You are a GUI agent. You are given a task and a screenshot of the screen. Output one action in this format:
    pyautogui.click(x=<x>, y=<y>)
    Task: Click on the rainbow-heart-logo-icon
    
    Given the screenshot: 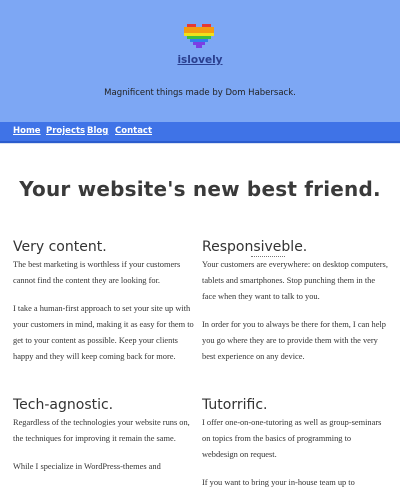 What is the action you would take?
    pyautogui.click(x=199, y=37)
    